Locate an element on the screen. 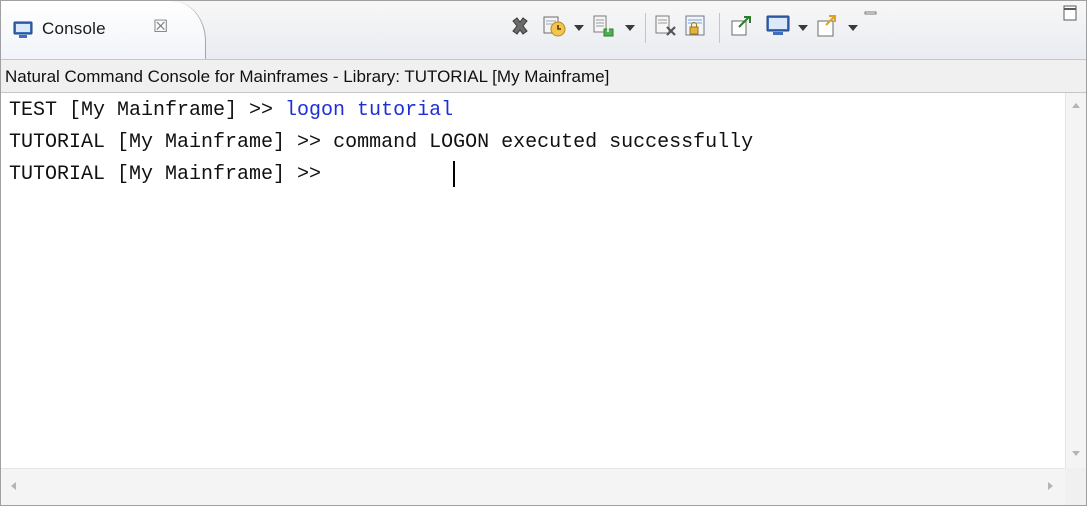  console-line: TUTORIAL [My Mainframe] >> is located at coordinates (171, 175).